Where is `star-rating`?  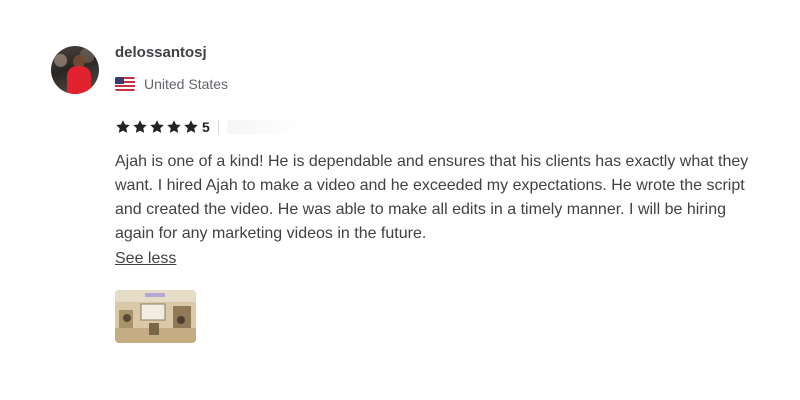
star-rating is located at coordinates (157, 127).